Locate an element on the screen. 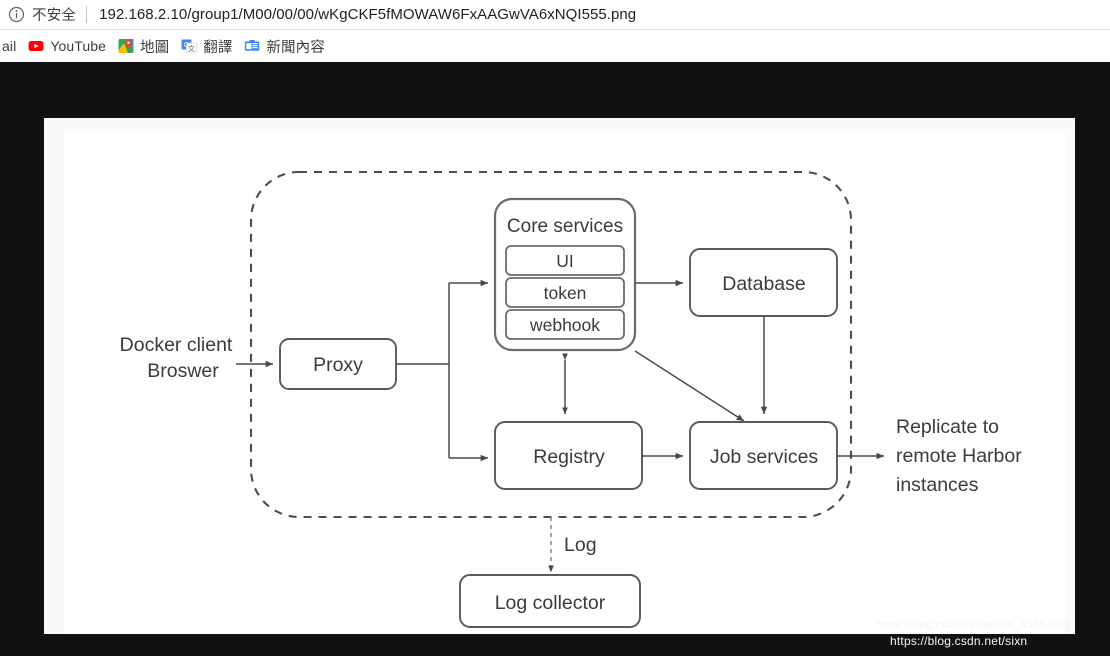 Image resolution: width=1110 pixels, height=656 pixels. node-job-services: Job services is located at coordinates (763, 455).